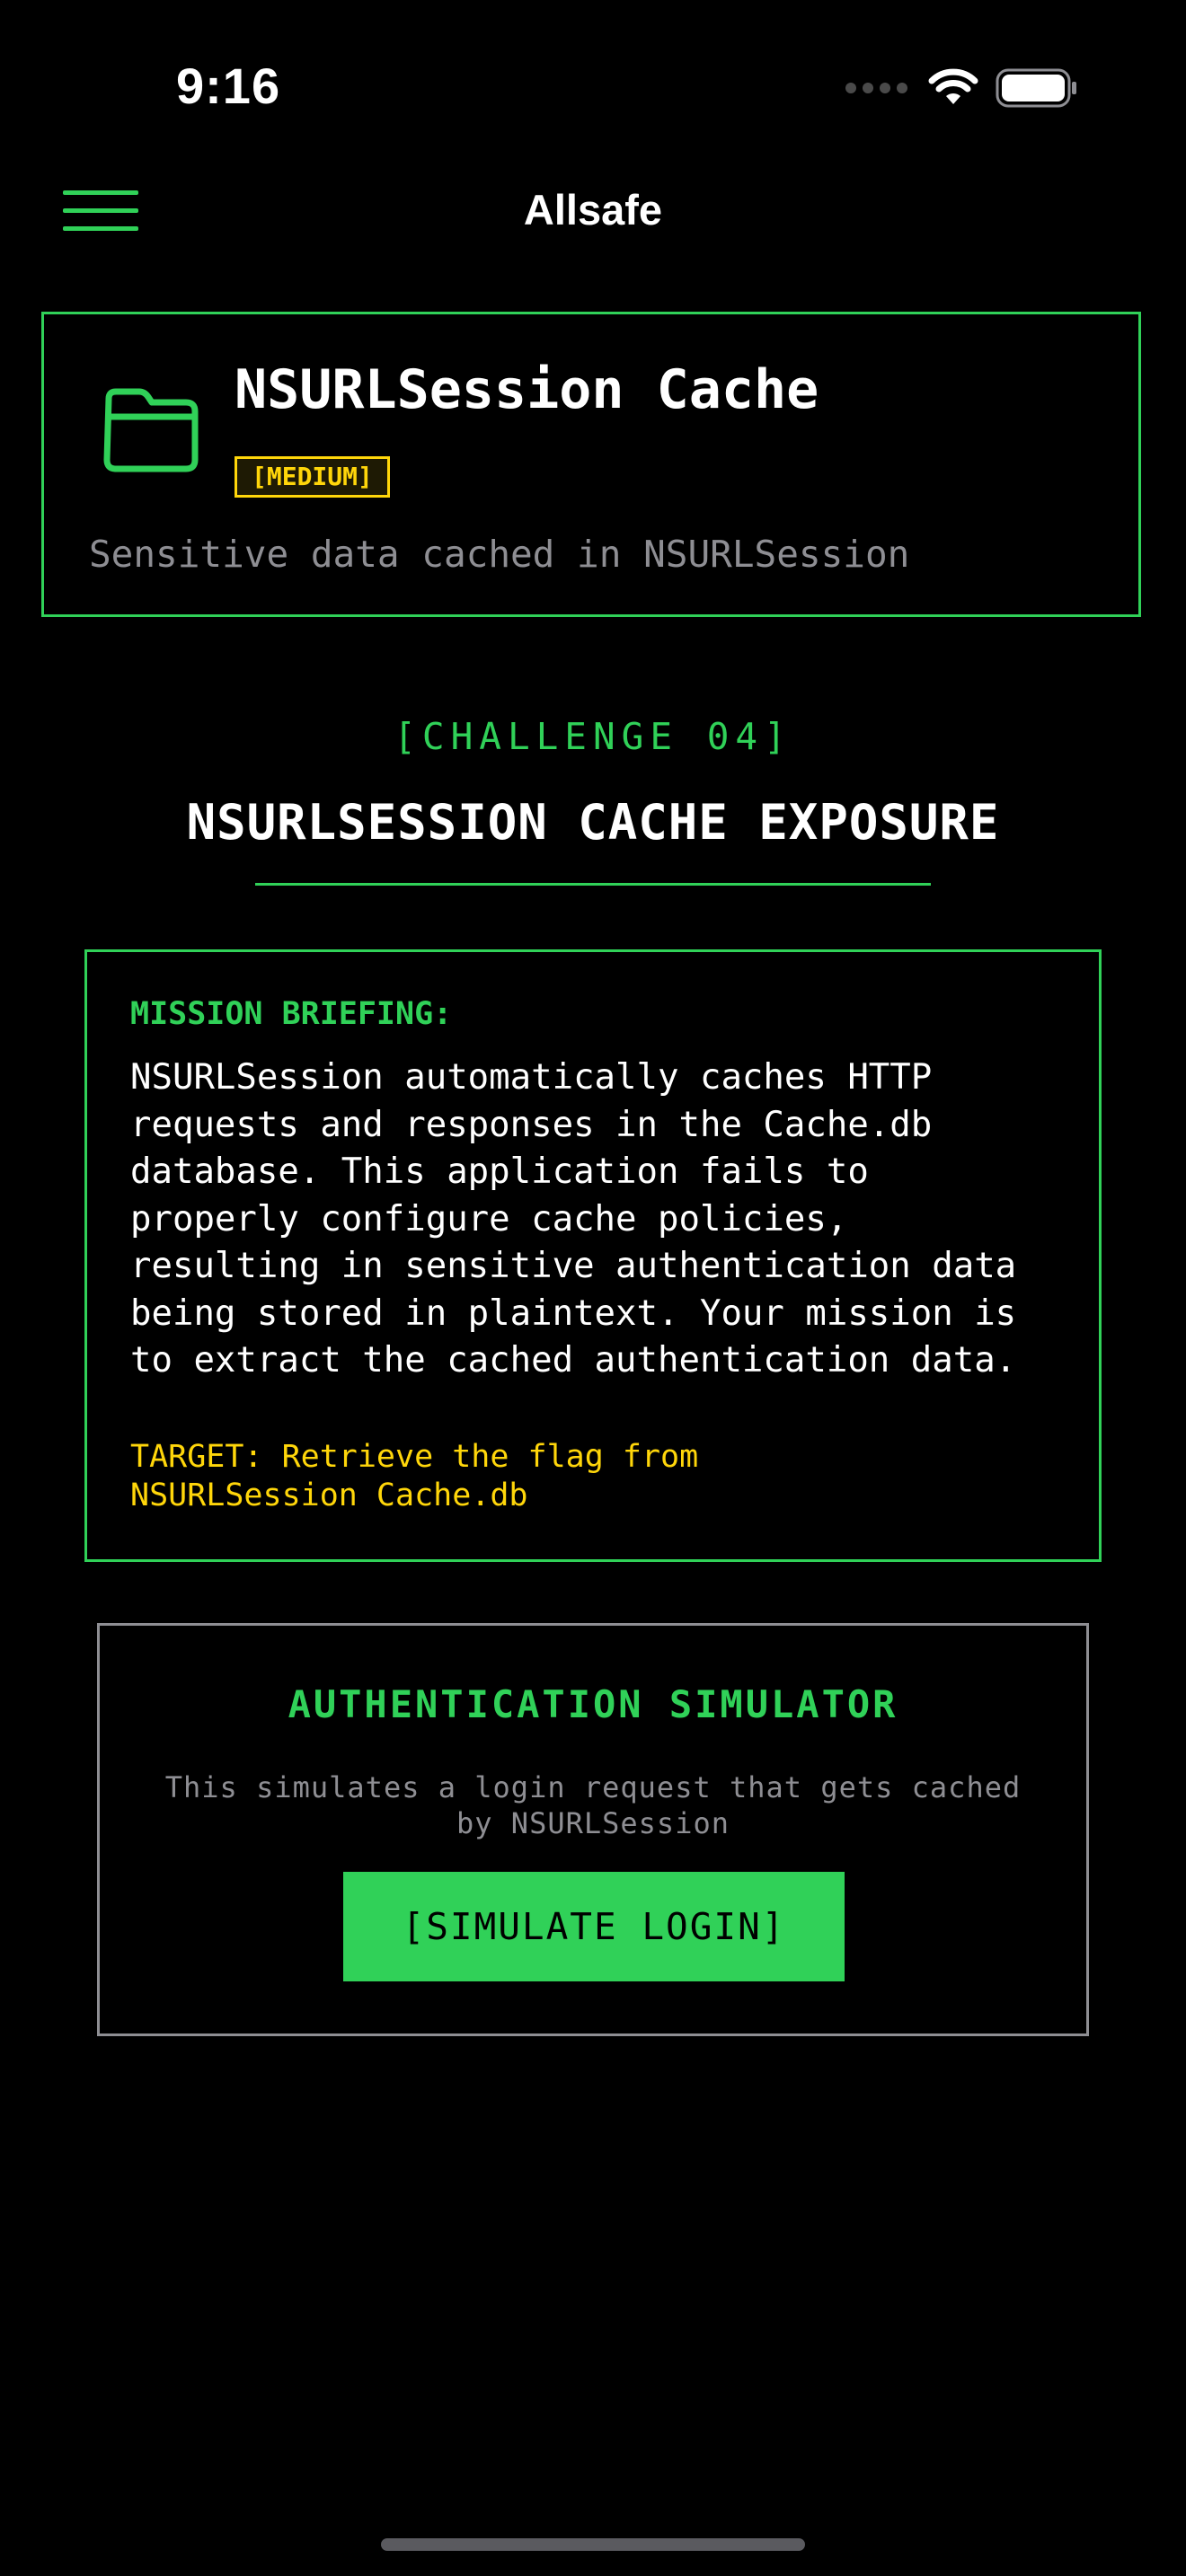 The width and height of the screenshot is (1186, 2576). Describe the element at coordinates (593, 736) in the screenshot. I see `challenge-number-label: [CHALLENGE 04]` at that location.